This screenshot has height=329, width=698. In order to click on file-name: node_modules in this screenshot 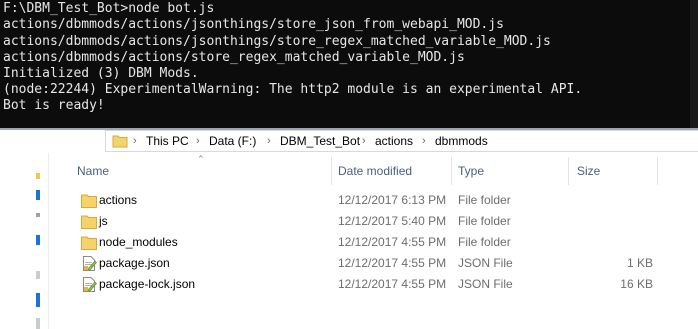, I will do `click(138, 242)`.